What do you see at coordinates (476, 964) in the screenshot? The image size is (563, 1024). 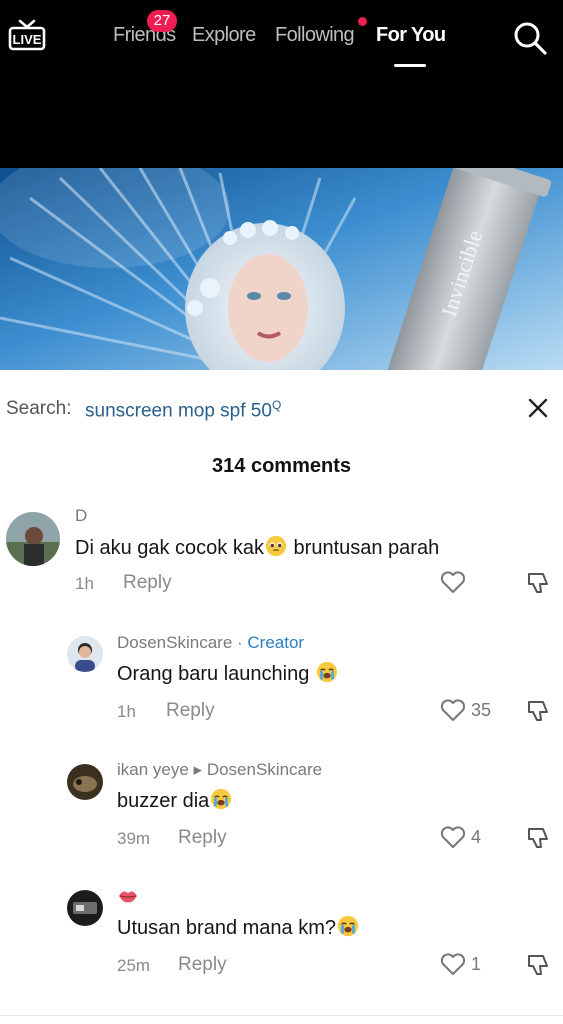 I see `like-count: 1` at bounding box center [476, 964].